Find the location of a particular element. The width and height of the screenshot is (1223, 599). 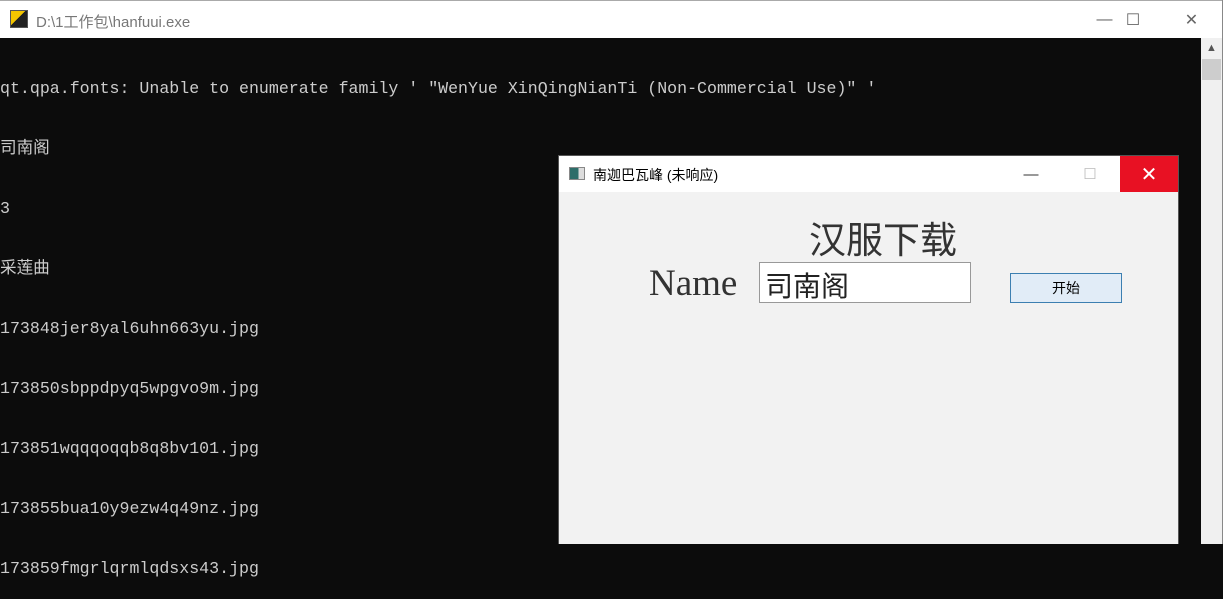

dialog-app-icon is located at coordinates (577, 173).